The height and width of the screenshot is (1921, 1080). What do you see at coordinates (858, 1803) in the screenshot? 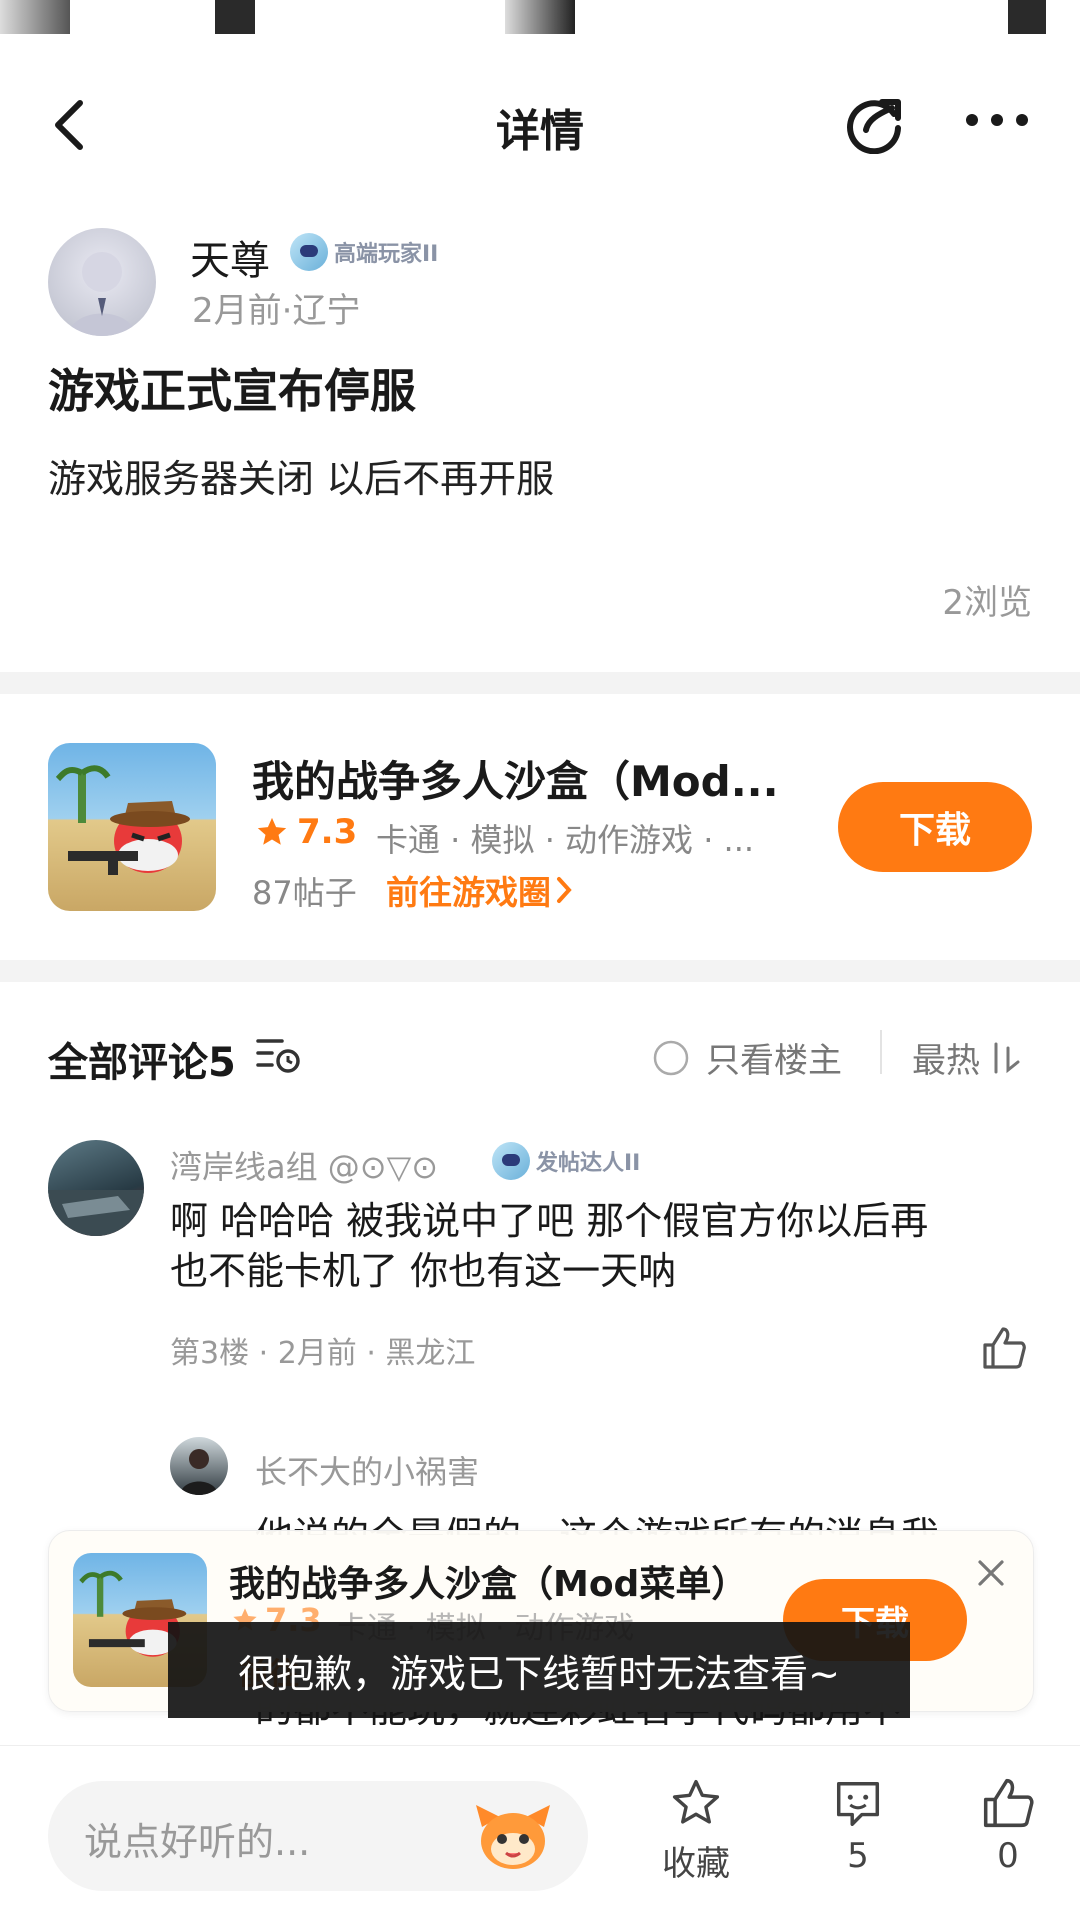
I see `comment-icon` at bounding box center [858, 1803].